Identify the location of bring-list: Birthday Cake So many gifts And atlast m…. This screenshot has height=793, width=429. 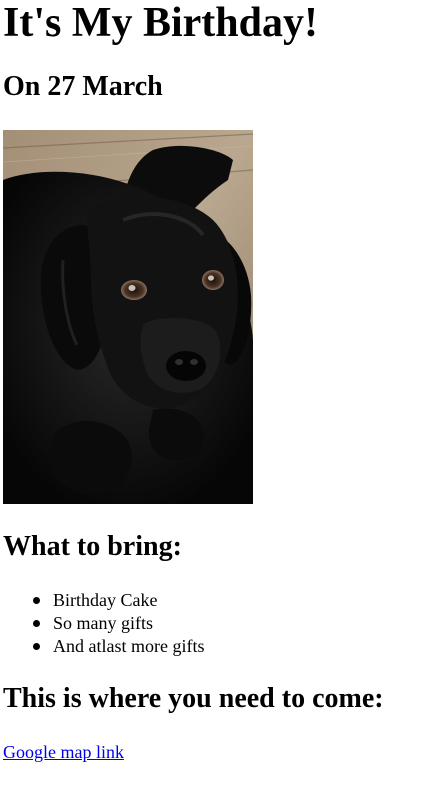
(118, 623).